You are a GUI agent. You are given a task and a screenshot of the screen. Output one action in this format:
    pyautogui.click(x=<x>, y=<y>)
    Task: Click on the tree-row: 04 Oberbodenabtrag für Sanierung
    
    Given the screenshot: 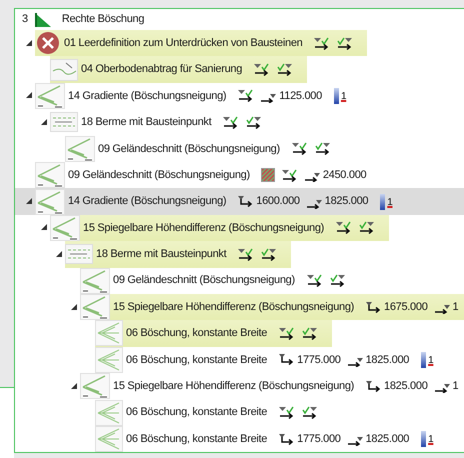 What is the action you would take?
    pyautogui.click(x=239, y=69)
    